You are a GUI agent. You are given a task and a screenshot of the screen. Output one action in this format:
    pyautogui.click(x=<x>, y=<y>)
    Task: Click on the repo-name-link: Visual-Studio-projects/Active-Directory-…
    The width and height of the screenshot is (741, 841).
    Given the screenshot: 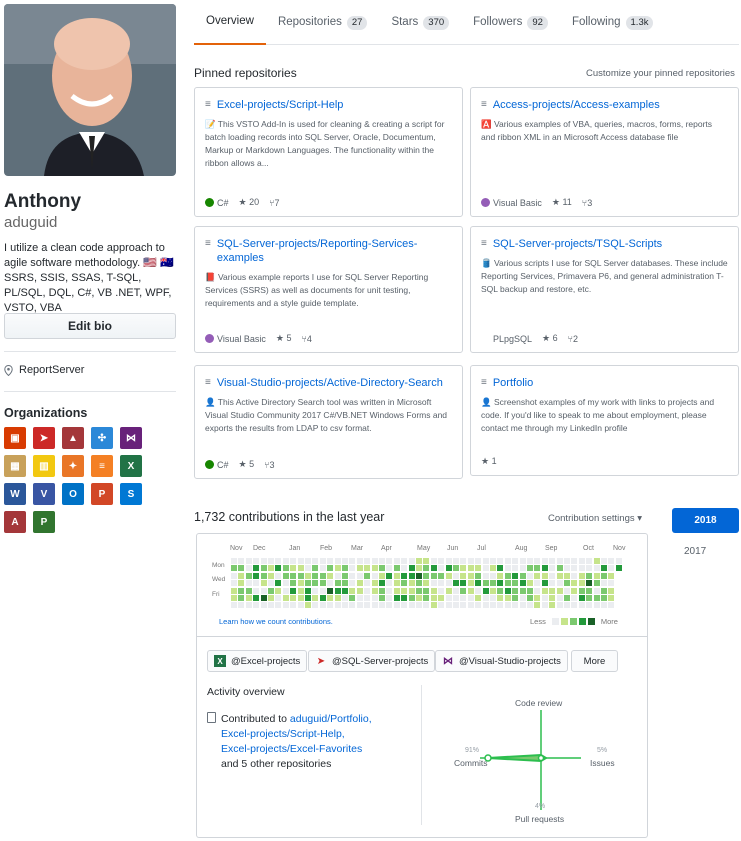 What is the action you would take?
    pyautogui.click(x=330, y=383)
    